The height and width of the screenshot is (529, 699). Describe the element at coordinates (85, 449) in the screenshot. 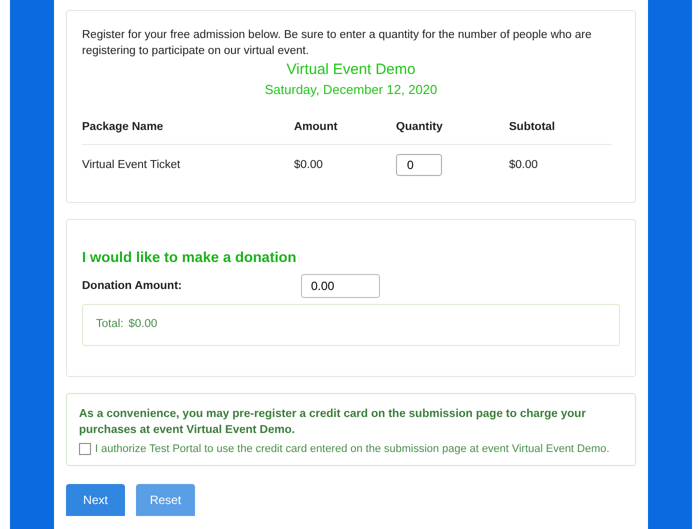

I see `checkbox` at that location.